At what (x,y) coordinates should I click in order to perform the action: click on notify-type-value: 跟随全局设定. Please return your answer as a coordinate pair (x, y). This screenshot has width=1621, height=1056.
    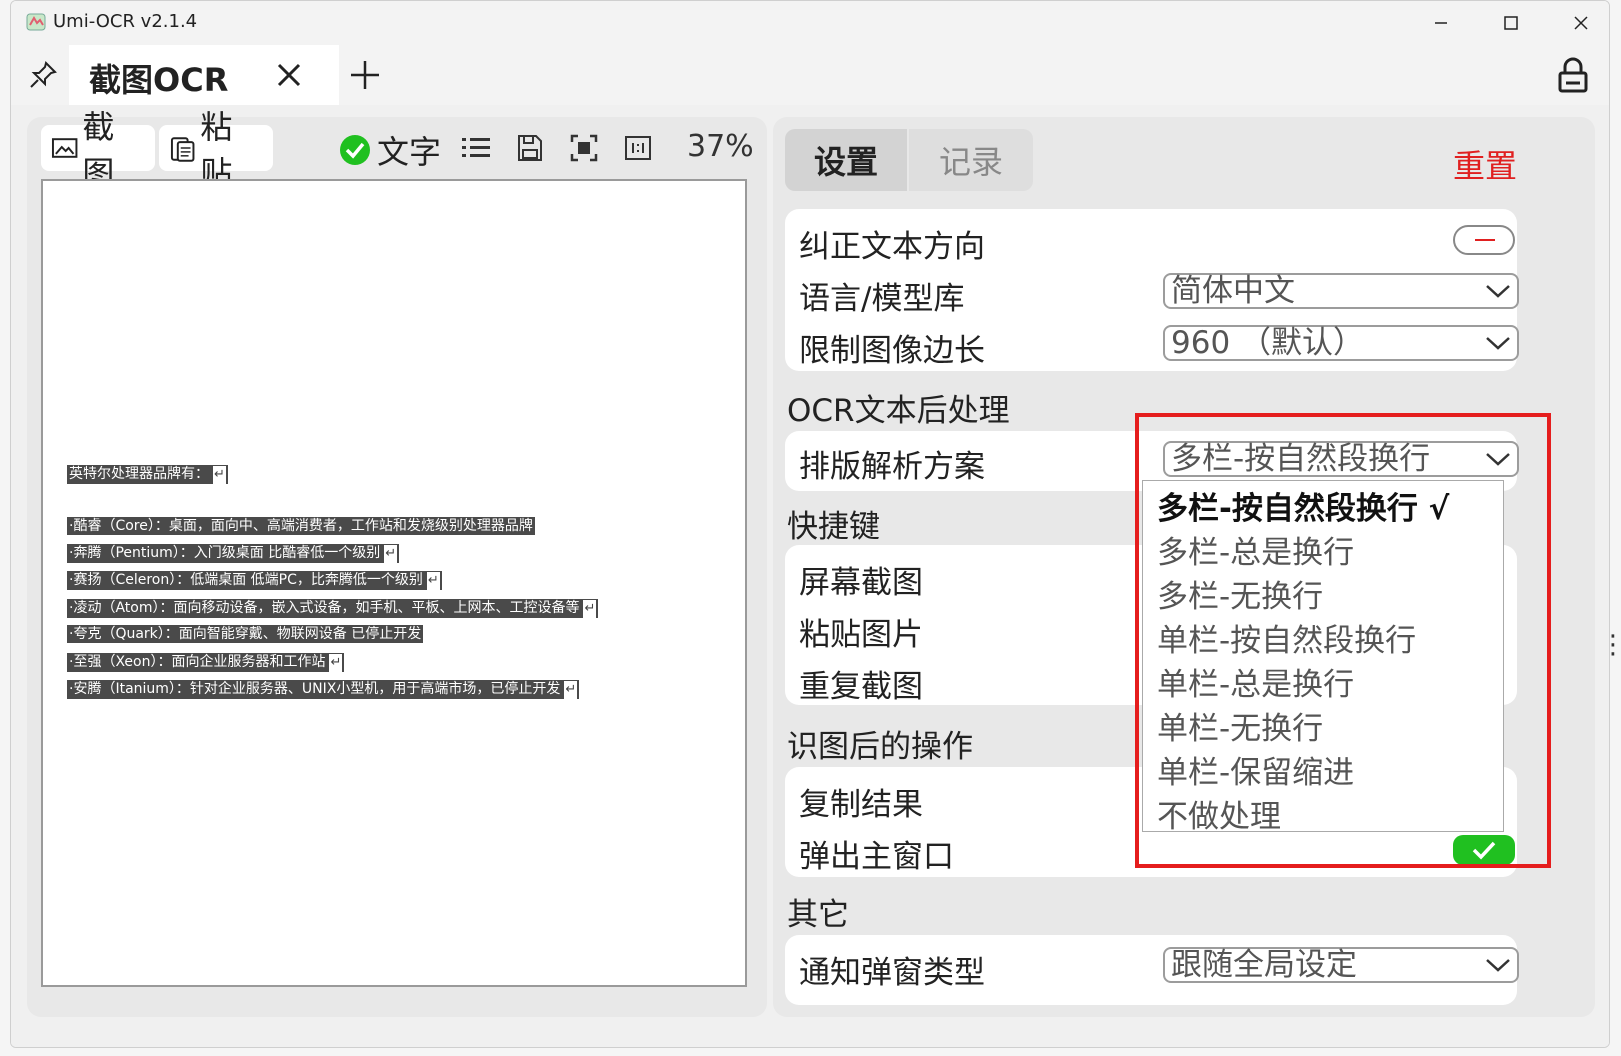
    Looking at the image, I should click on (1264, 965).